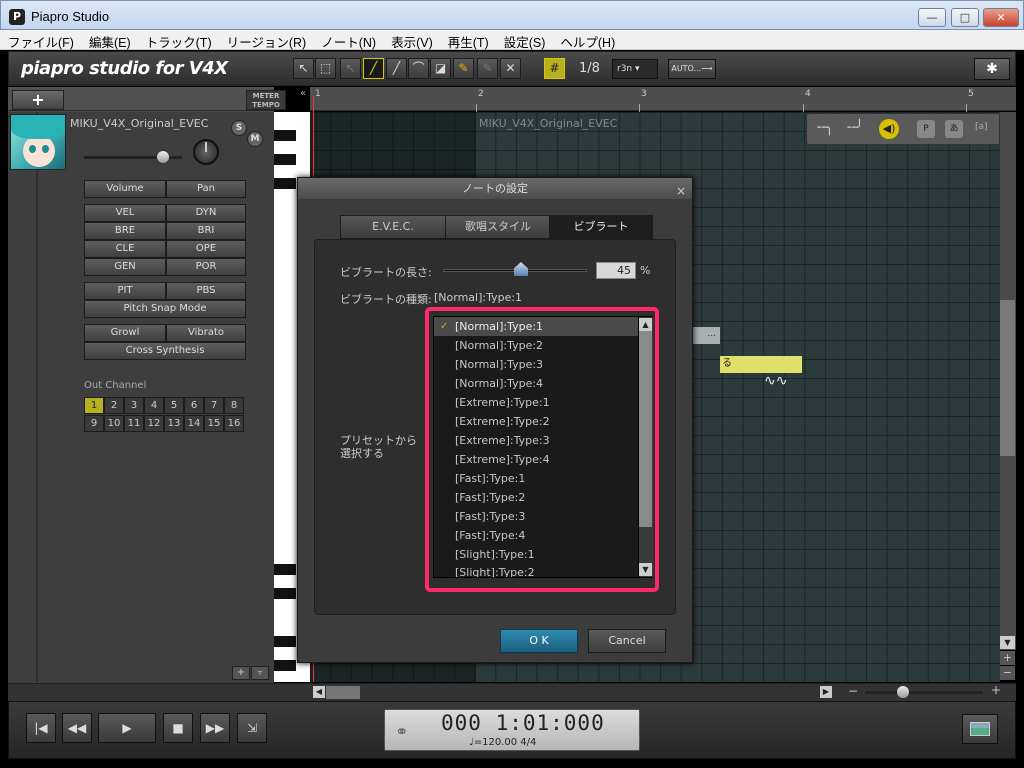  I want to click on por-param-button: POR, so click(206, 267).